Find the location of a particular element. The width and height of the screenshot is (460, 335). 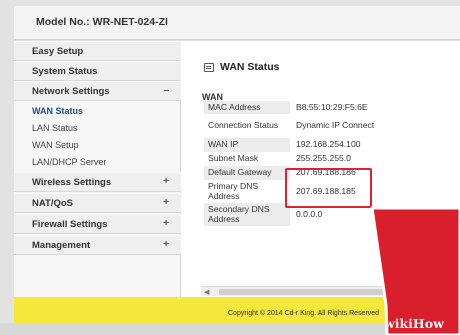

pointer-arrow-icon is located at coordinates (415, 270).